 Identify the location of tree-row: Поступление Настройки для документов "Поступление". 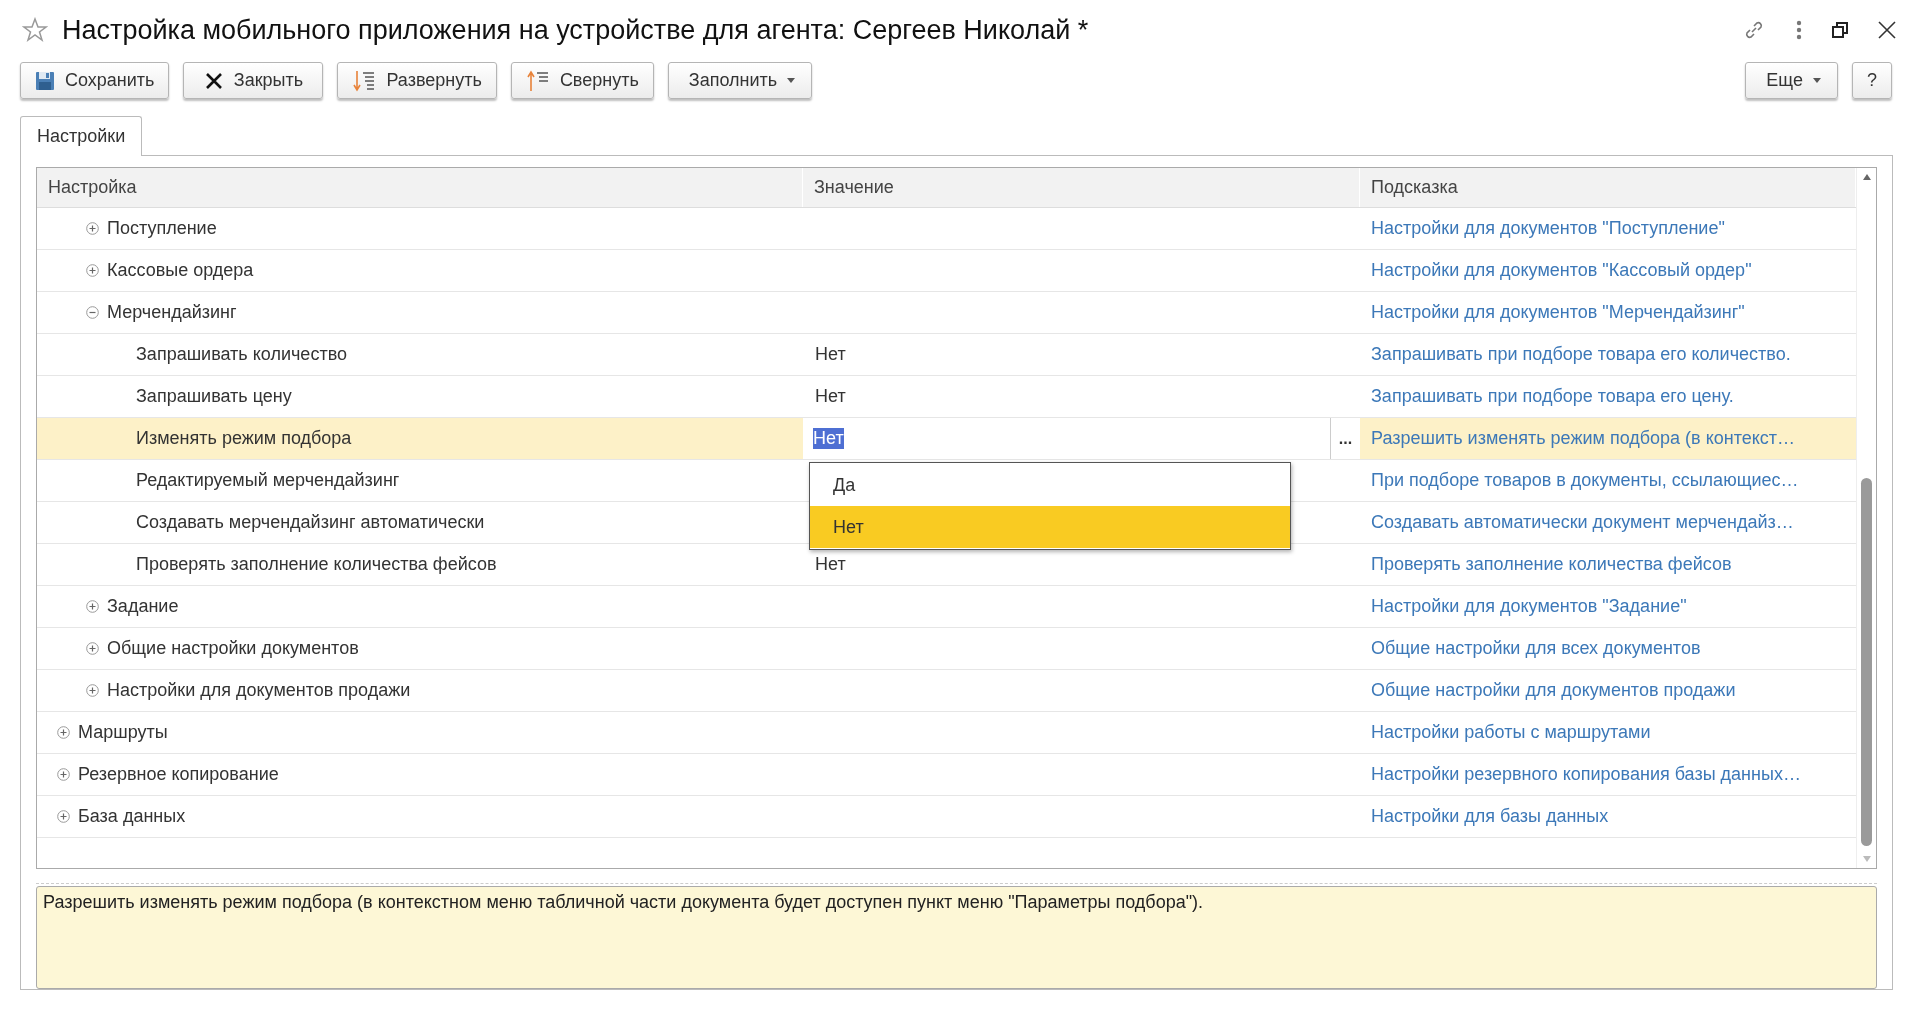
(946, 229).